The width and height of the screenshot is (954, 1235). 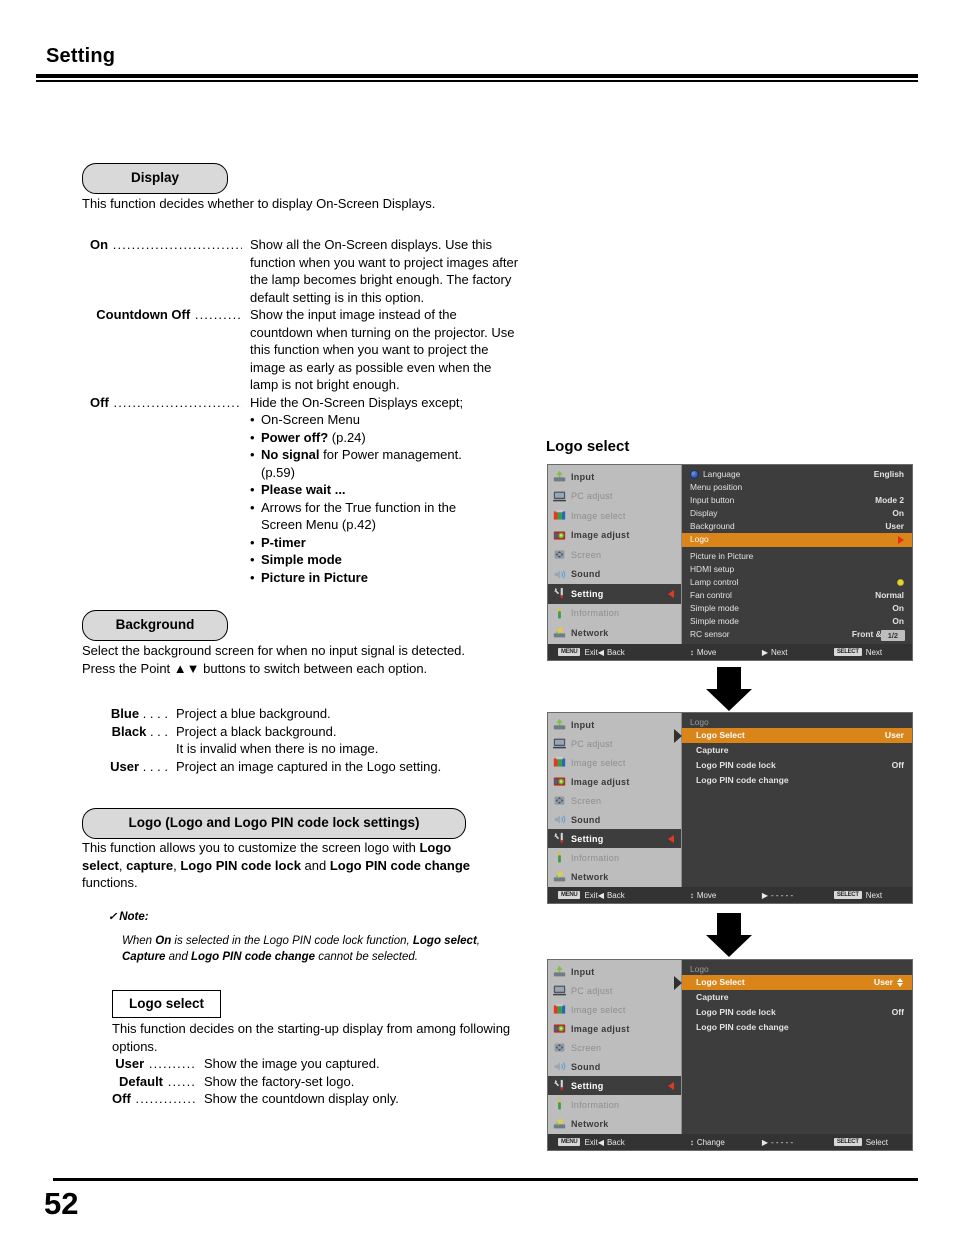 I want to click on osd-menu-row: RC sensor Front & Back, so click(x=797, y=634).